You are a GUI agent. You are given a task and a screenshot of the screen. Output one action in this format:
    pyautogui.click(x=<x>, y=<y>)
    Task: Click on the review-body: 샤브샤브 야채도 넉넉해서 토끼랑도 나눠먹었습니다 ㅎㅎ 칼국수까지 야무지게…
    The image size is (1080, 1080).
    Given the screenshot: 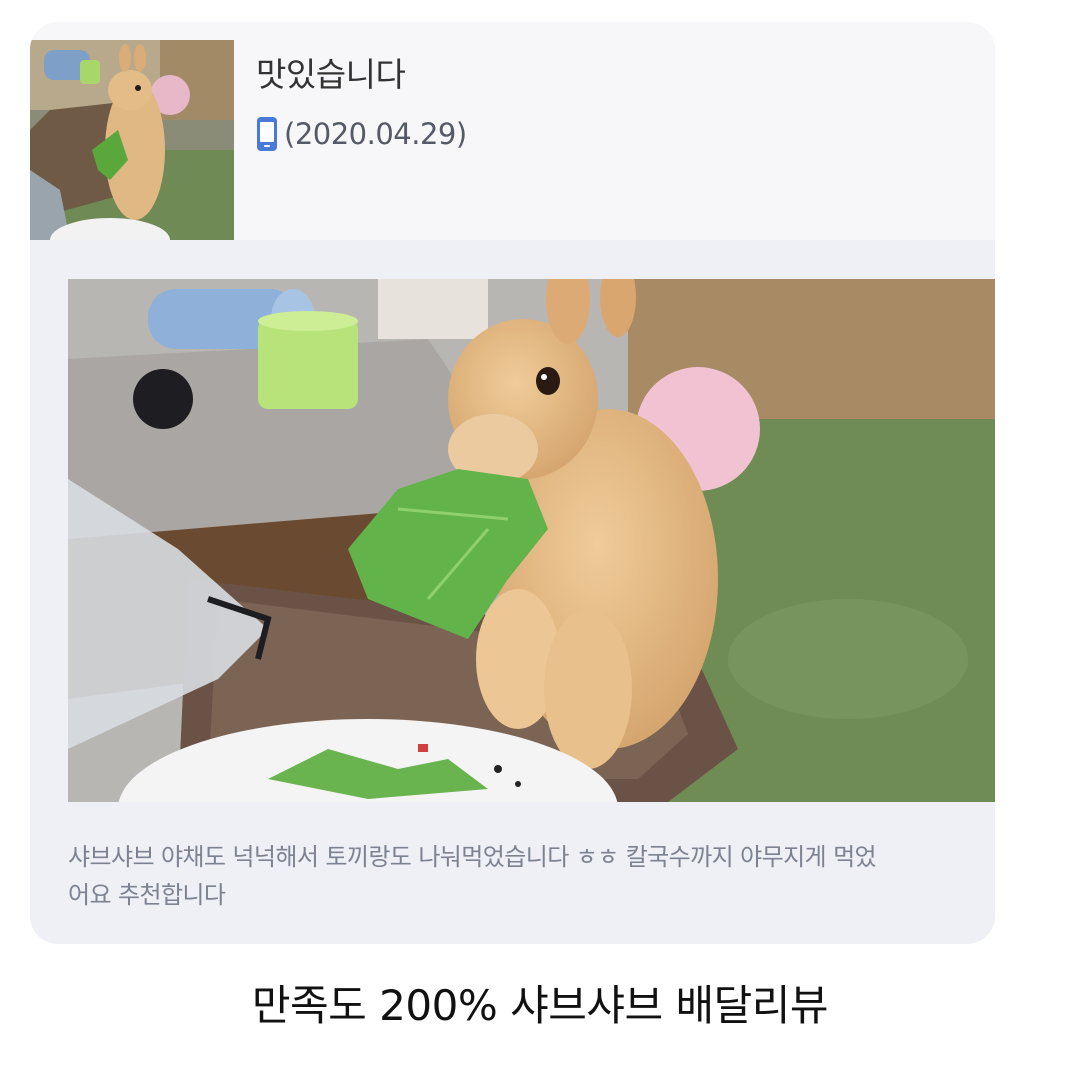 What is the action you would take?
    pyautogui.click(x=472, y=876)
    